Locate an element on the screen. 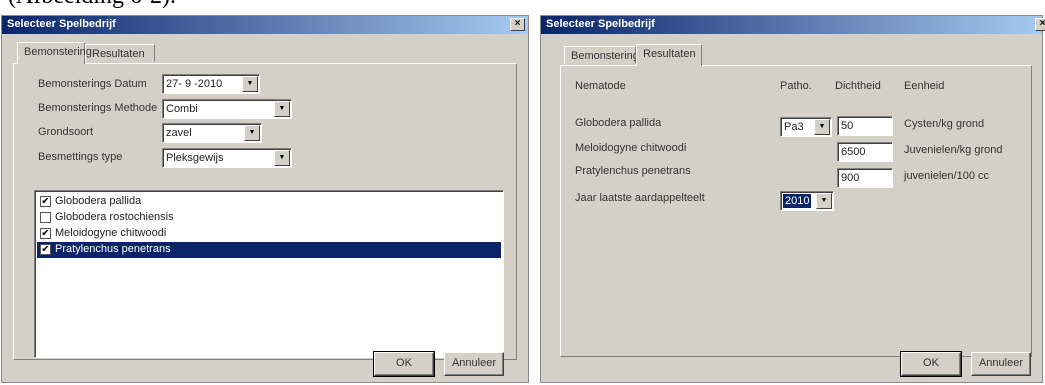 Image resolution: width=1045 pixels, height=385 pixels. dichtheid-input: 50 is located at coordinates (865, 126).